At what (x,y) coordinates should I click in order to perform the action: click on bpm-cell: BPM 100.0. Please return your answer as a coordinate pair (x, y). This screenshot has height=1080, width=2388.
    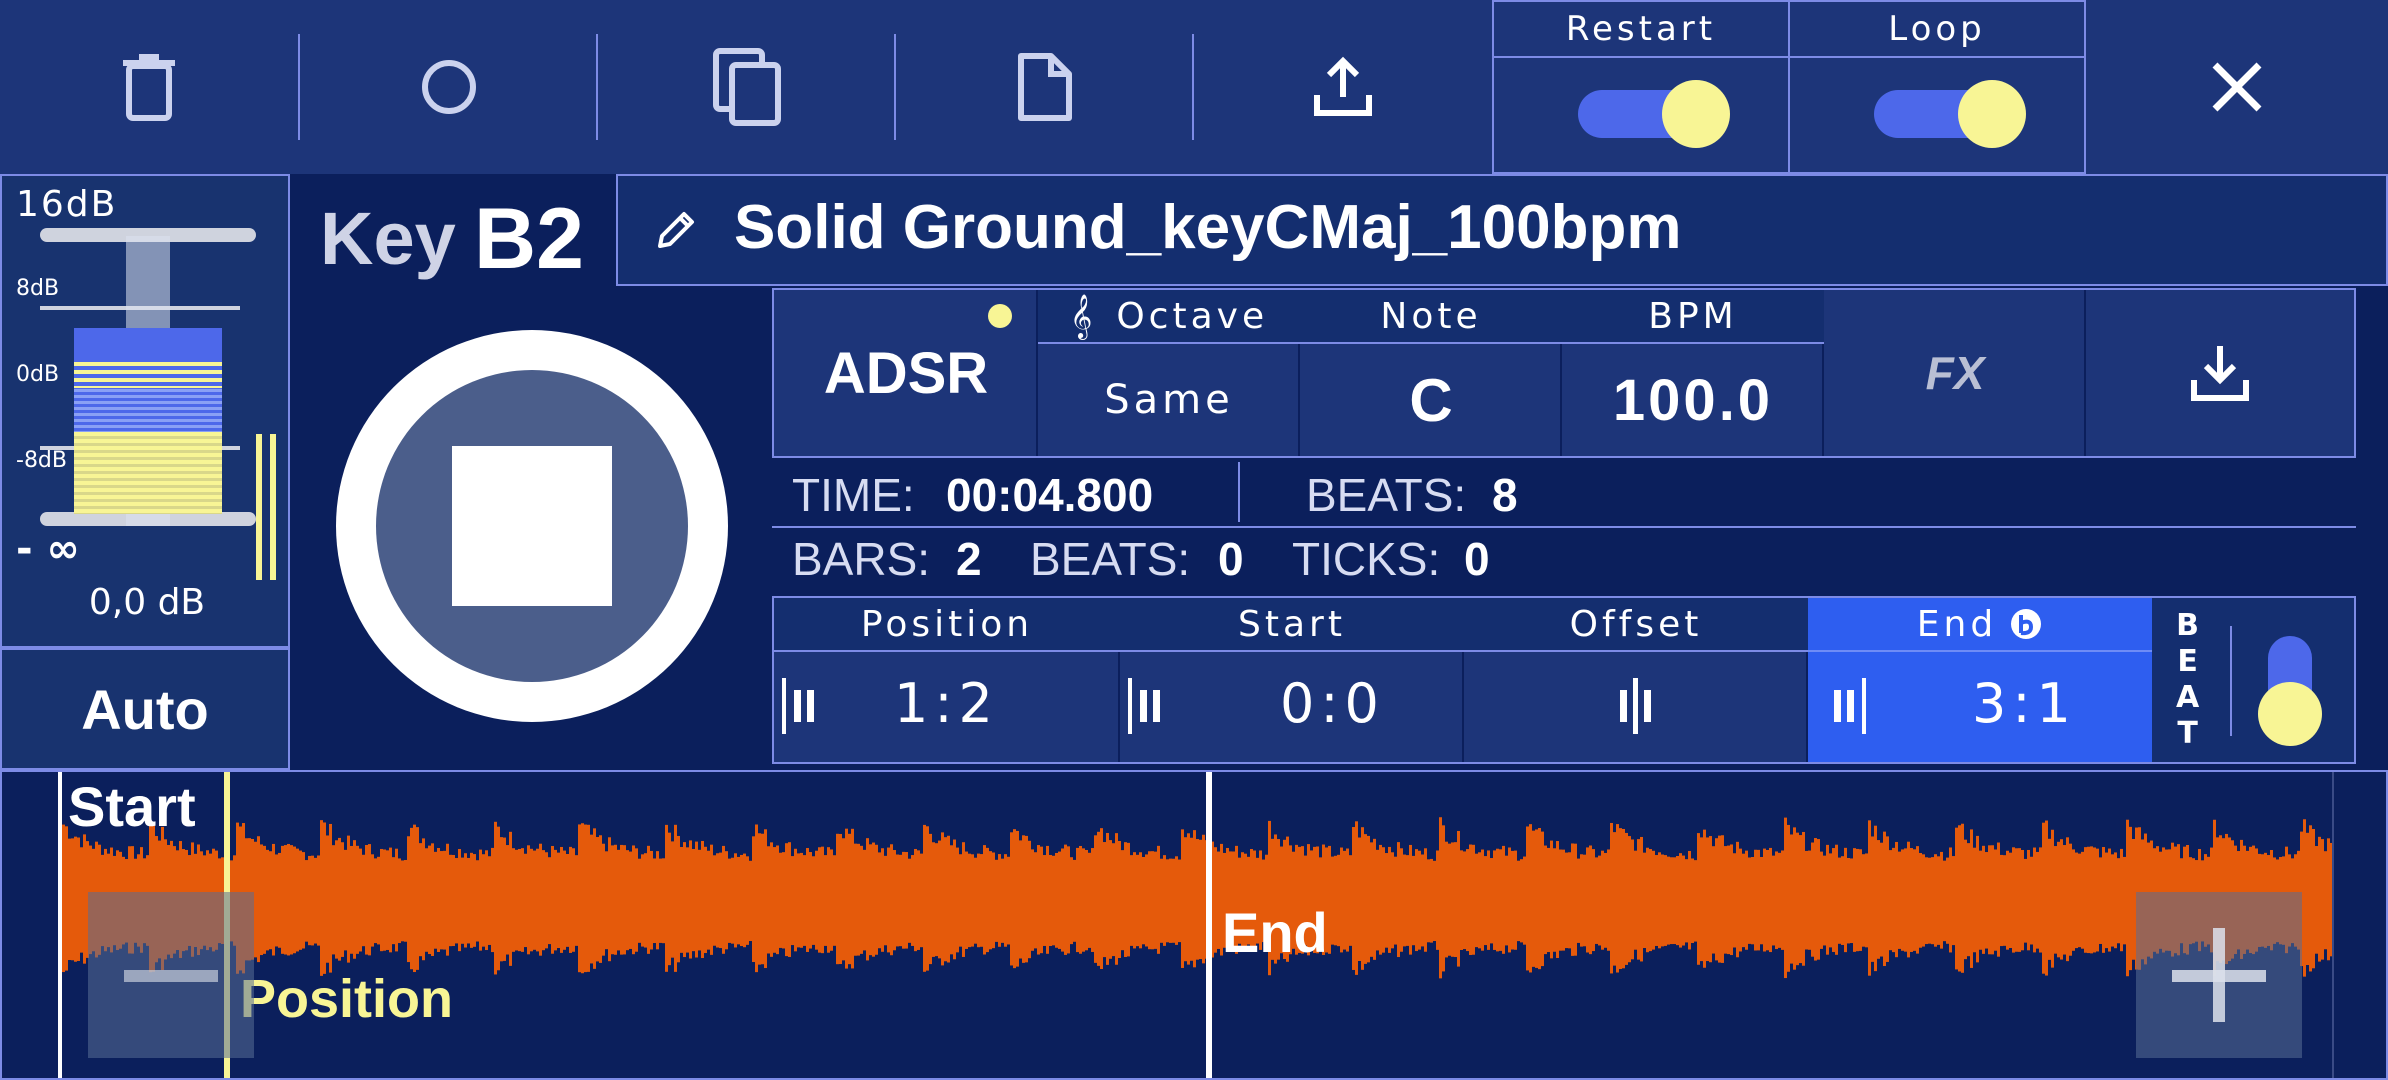
    Looking at the image, I should click on (1693, 373).